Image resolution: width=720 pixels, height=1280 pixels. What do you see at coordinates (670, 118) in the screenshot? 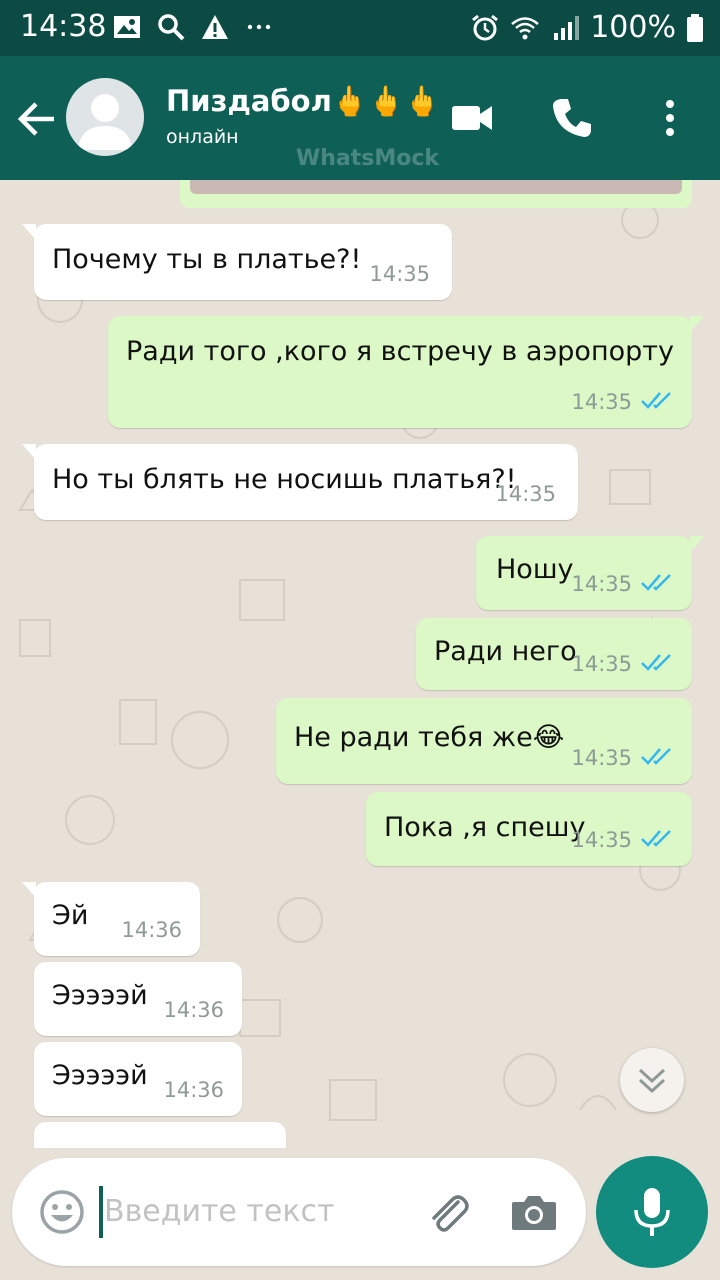
I see `more-options-icon` at bounding box center [670, 118].